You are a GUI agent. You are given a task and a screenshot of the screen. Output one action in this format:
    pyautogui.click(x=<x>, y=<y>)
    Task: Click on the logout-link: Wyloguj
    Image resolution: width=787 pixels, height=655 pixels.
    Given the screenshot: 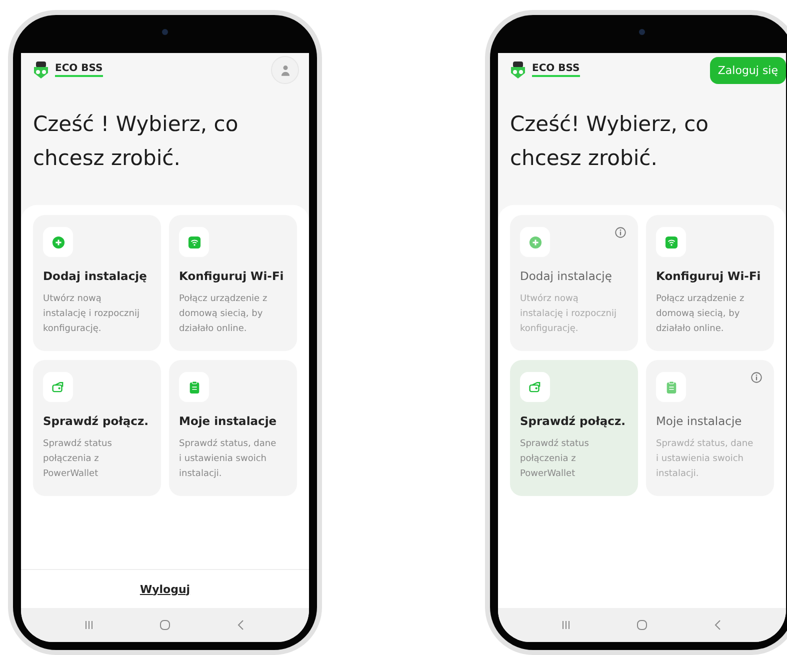 What is the action you would take?
    pyautogui.click(x=165, y=589)
    